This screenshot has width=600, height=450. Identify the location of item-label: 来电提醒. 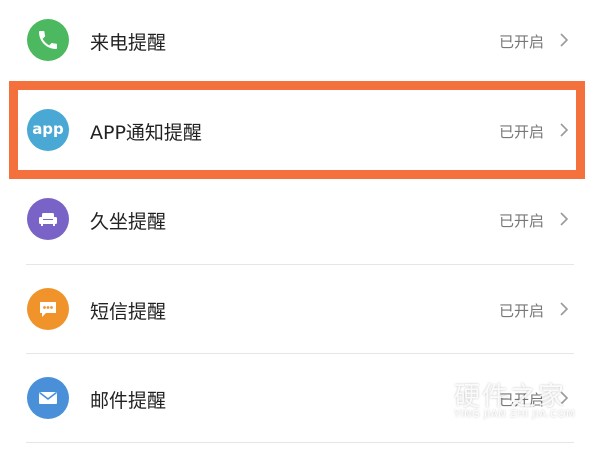
(128, 43).